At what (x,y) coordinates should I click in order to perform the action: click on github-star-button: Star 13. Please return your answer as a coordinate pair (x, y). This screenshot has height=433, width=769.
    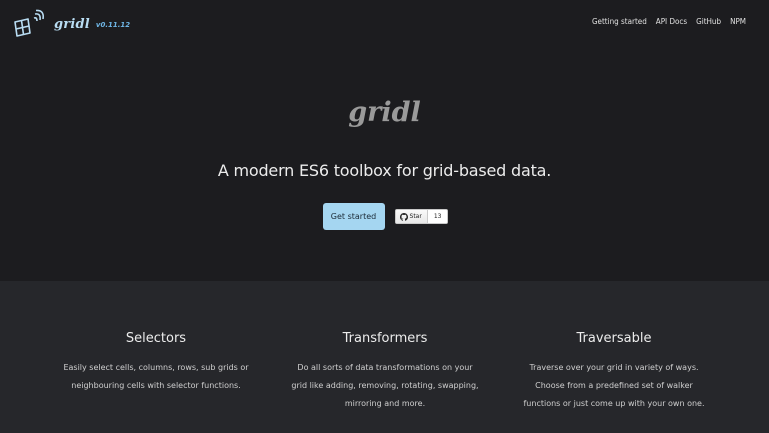
    Looking at the image, I should click on (421, 216).